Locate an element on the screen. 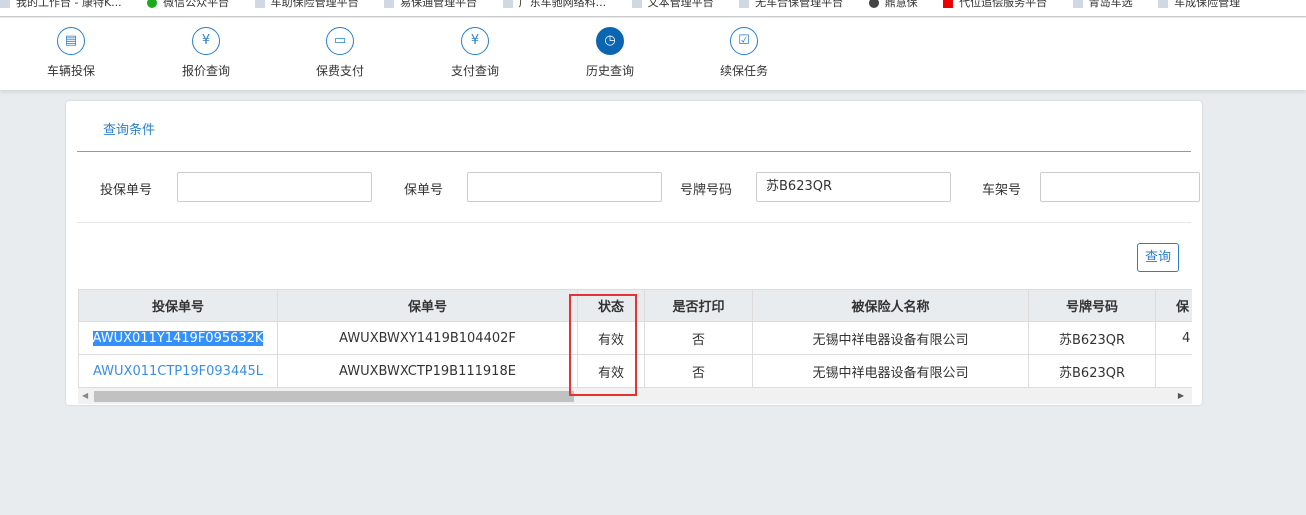 The width and height of the screenshot is (1306, 515). header-proposal-no: 投保单号 is located at coordinates (178, 305).